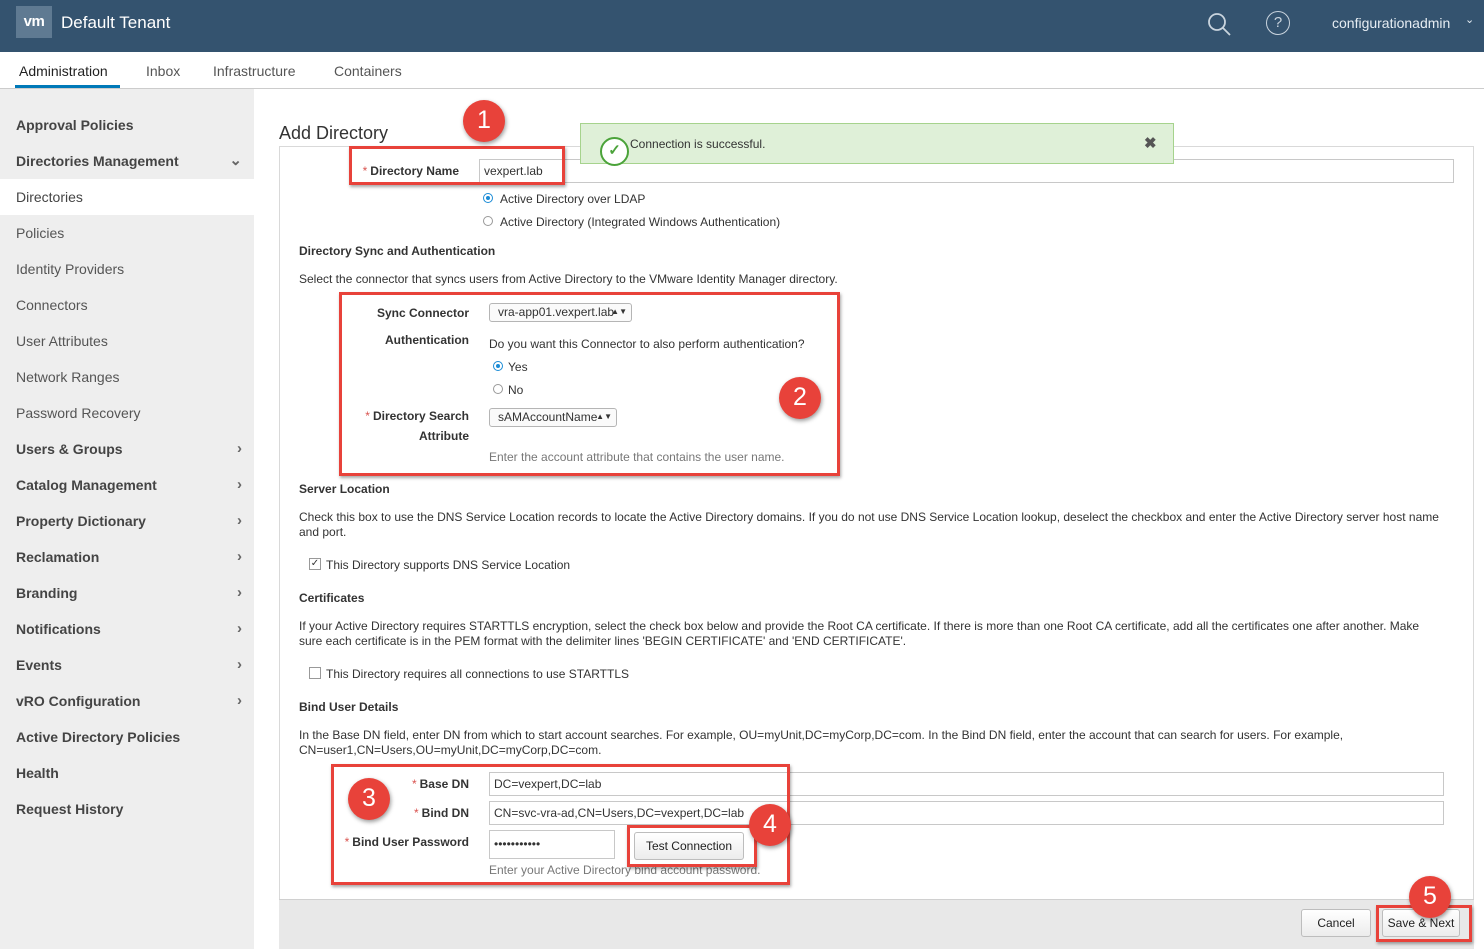  What do you see at coordinates (1430, 897) in the screenshot?
I see `annotation-badge-5: 5` at bounding box center [1430, 897].